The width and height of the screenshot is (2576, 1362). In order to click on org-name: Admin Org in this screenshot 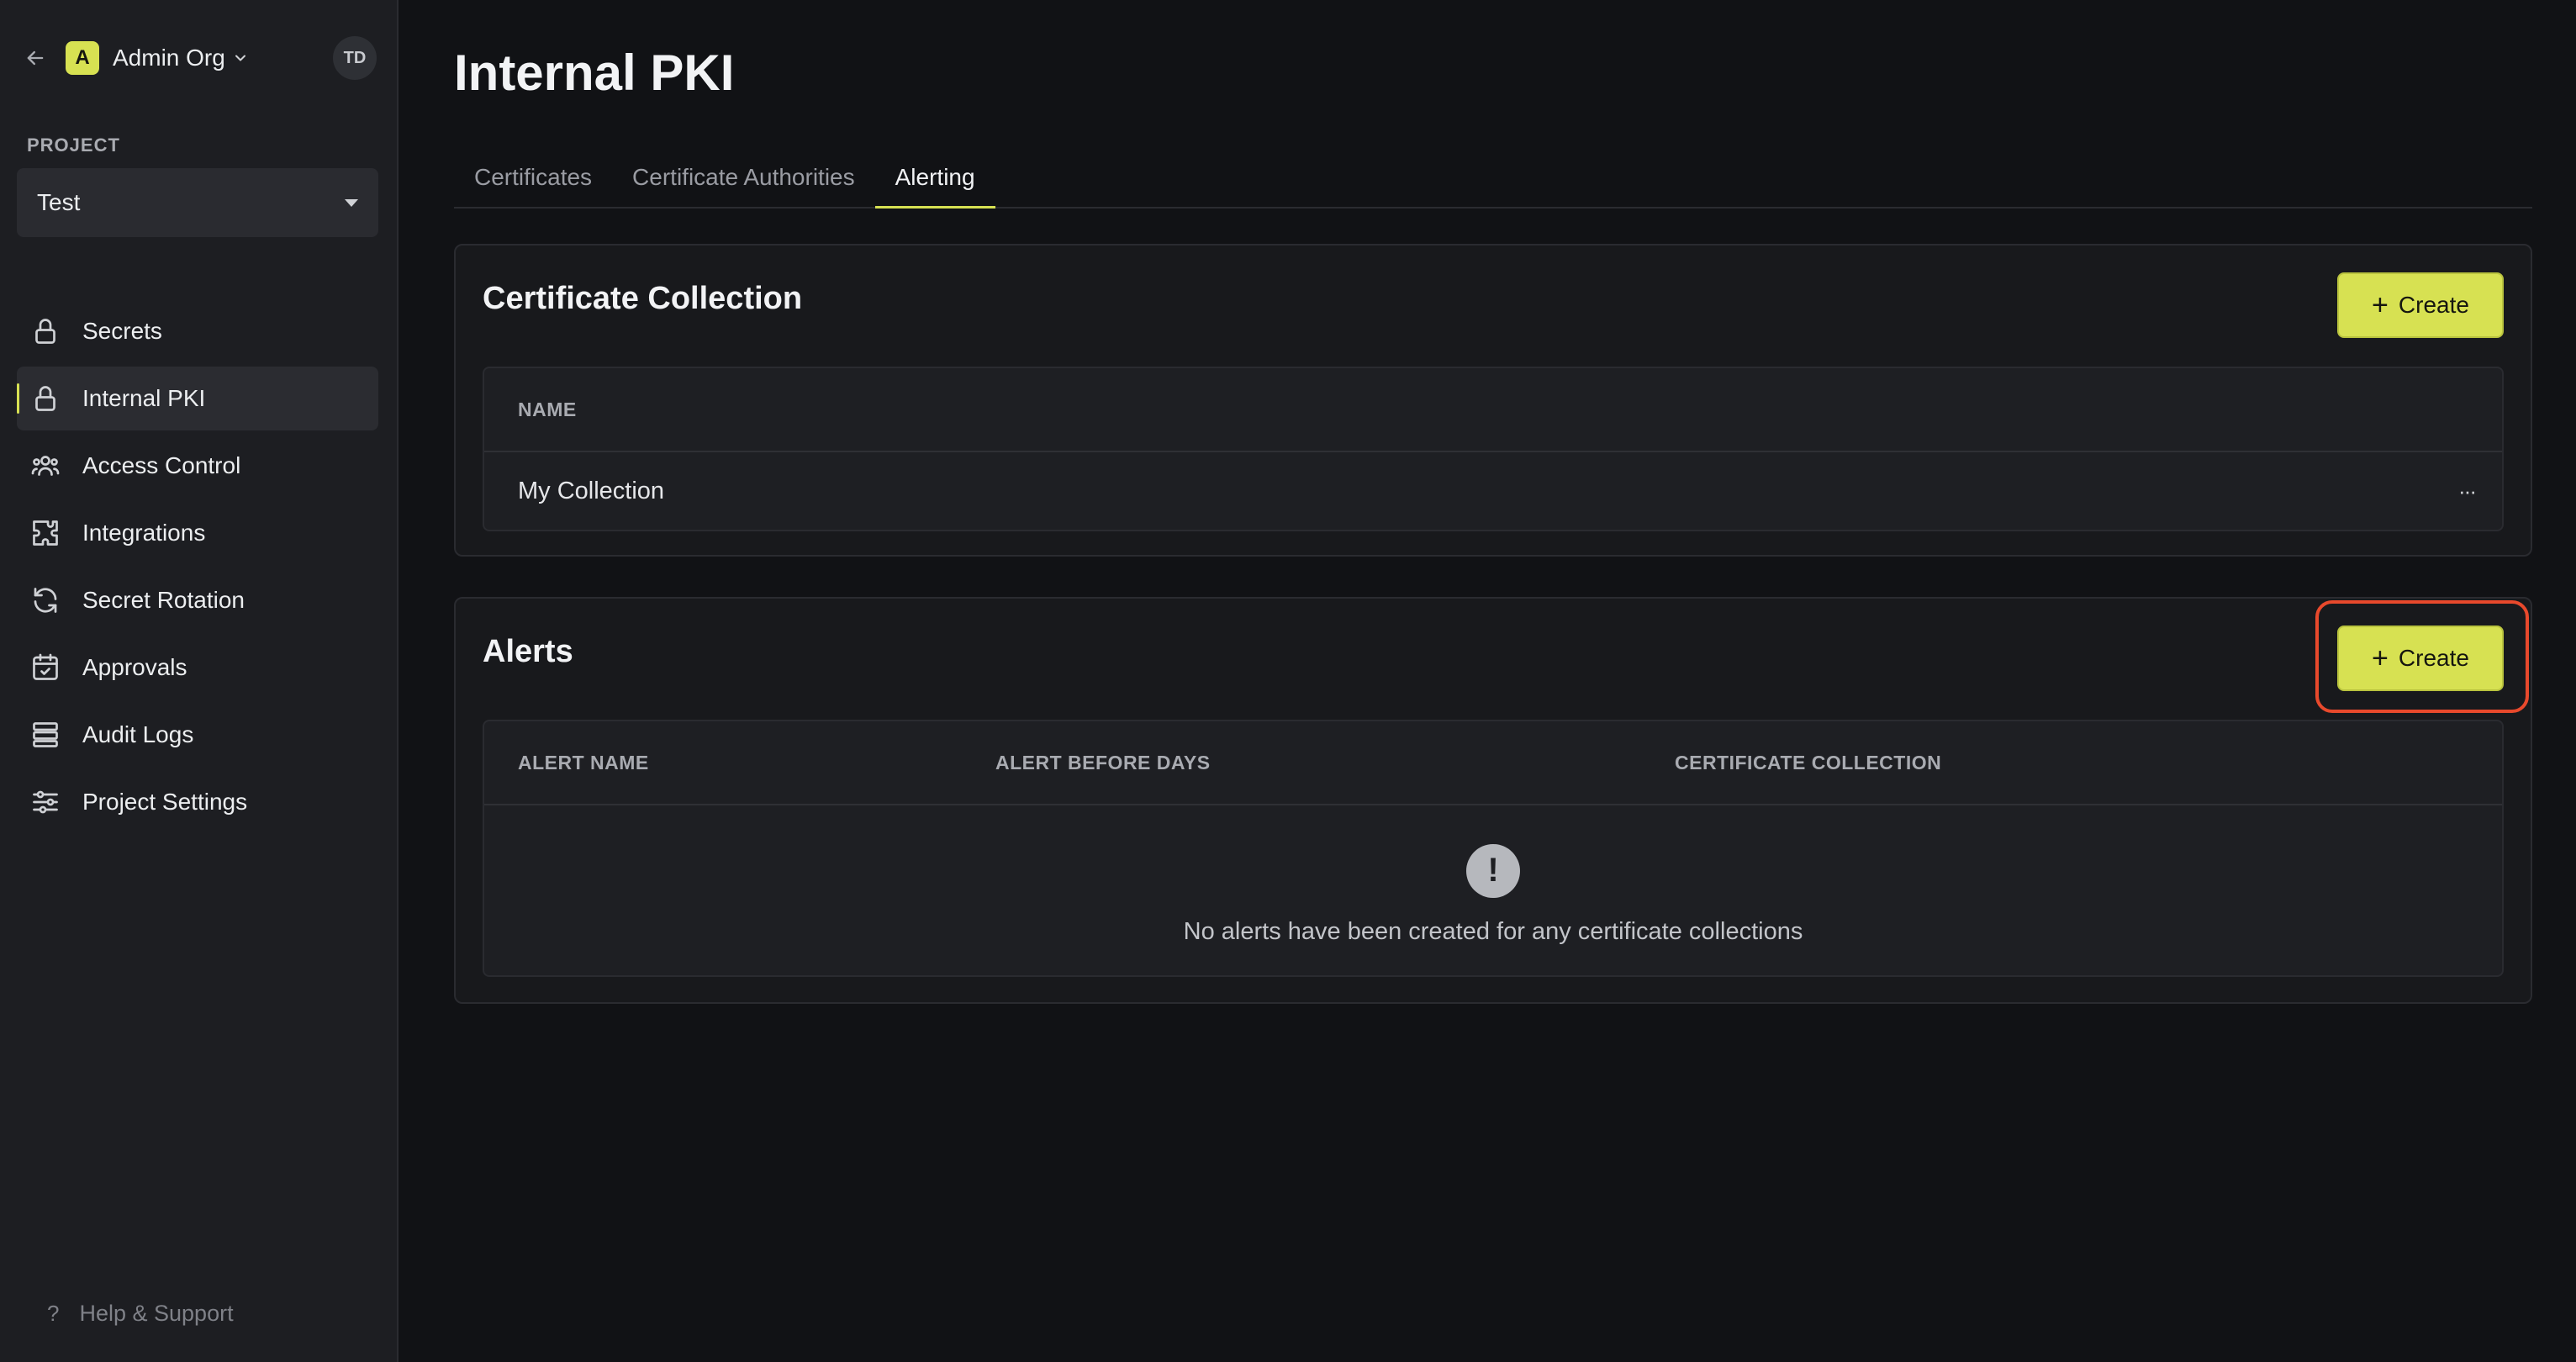, I will do `click(169, 58)`.